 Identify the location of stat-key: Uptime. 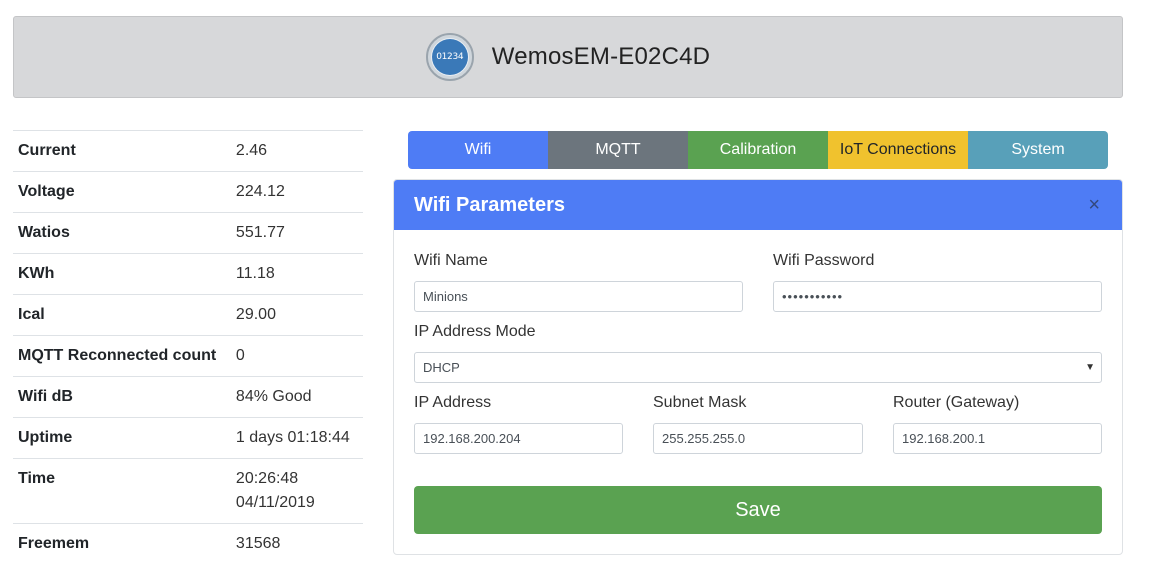
(45, 437).